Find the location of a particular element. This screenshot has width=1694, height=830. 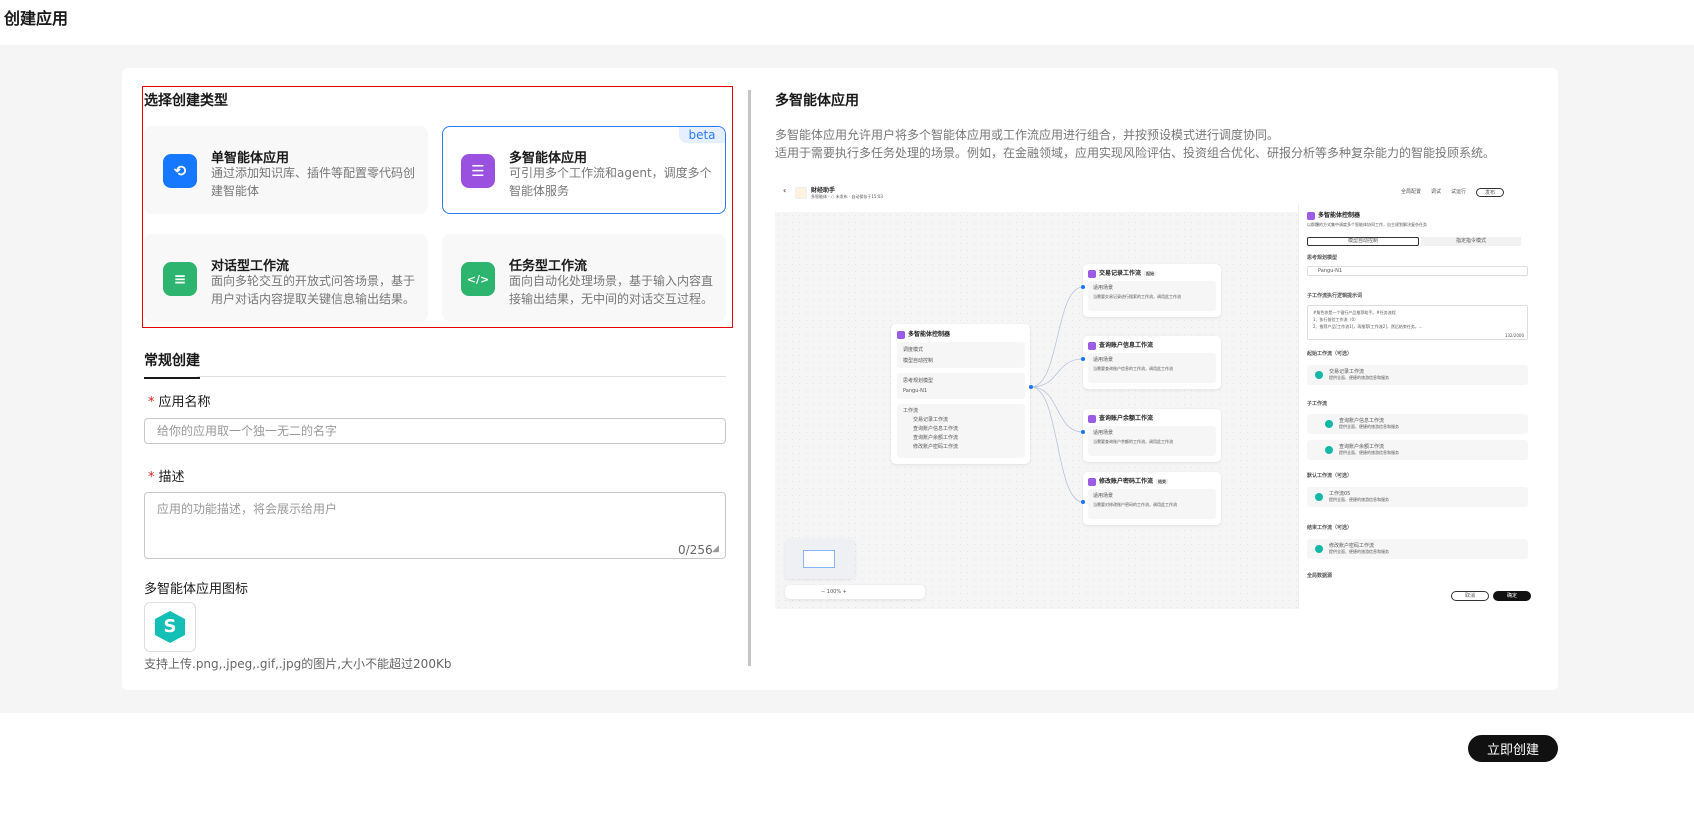

workflow-node: 修改账户密码工作流 结束 适用场景 当需要对修改账户密码的工作流，调用此工作流 is located at coordinates (1152, 498).